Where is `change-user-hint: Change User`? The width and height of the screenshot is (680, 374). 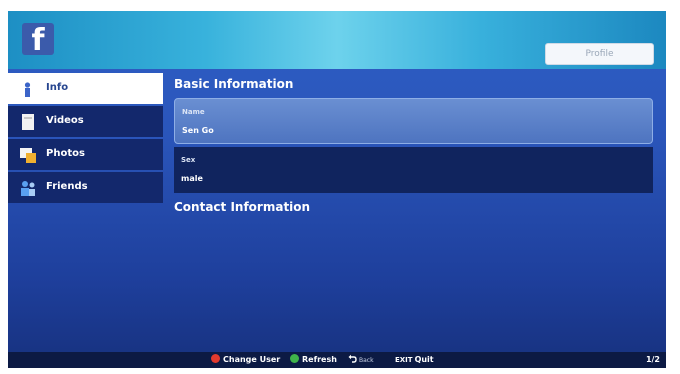 change-user-hint: Change User is located at coordinates (245, 360).